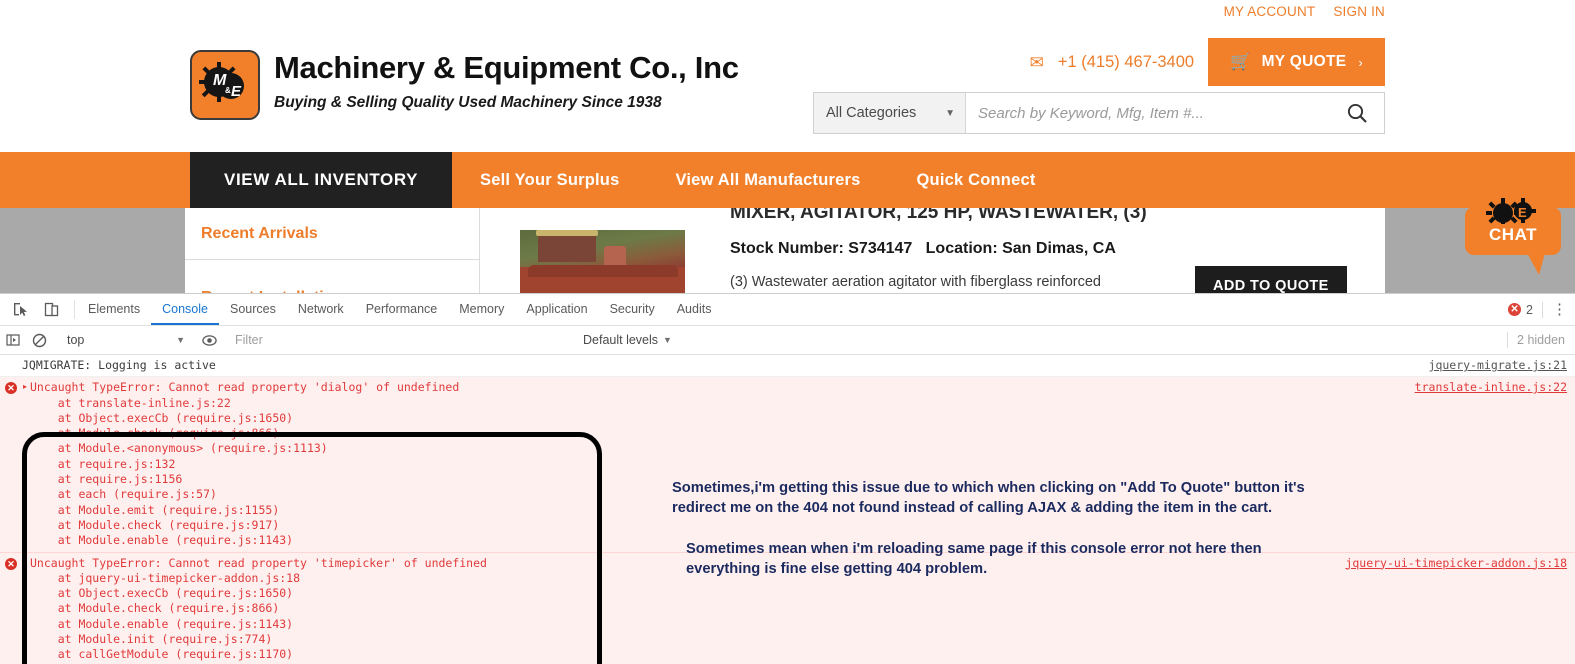 The image size is (1575, 664). What do you see at coordinates (767, 180) in the screenshot?
I see `nav-item-view-all-manufacturers: View All Manufacturers` at bounding box center [767, 180].